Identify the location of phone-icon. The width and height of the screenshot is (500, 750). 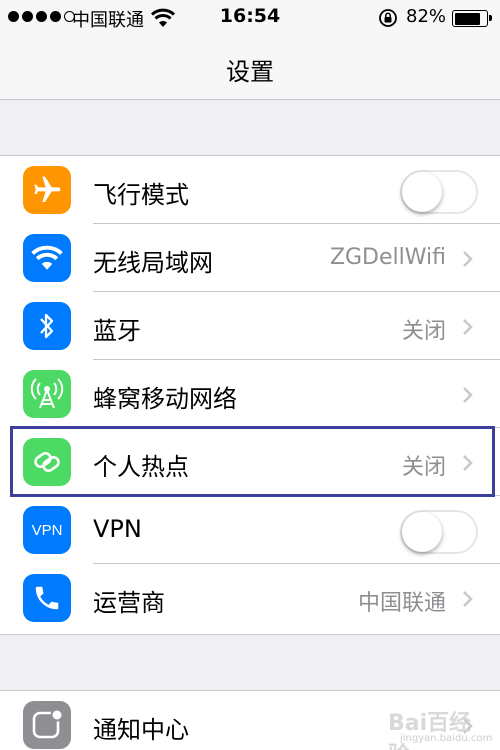
(47, 598).